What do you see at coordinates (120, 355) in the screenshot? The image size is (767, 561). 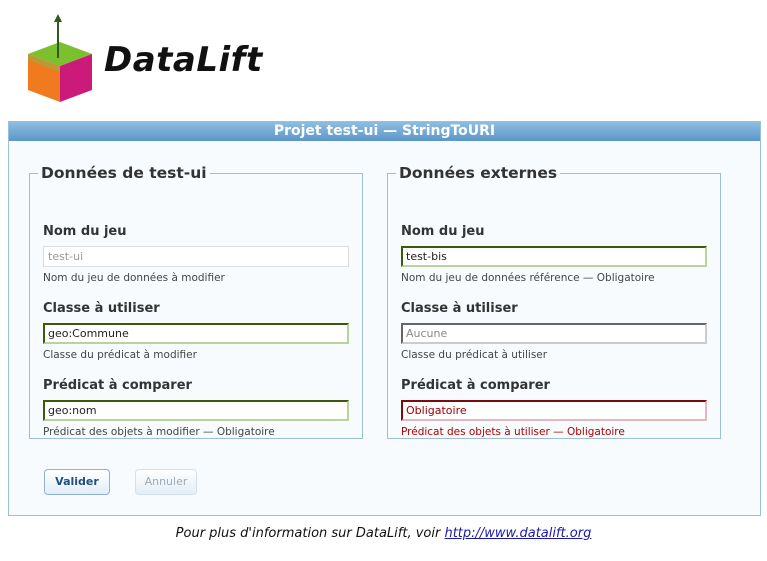 I see `local-class-hint: Classe du prédicat à modifier` at bounding box center [120, 355].